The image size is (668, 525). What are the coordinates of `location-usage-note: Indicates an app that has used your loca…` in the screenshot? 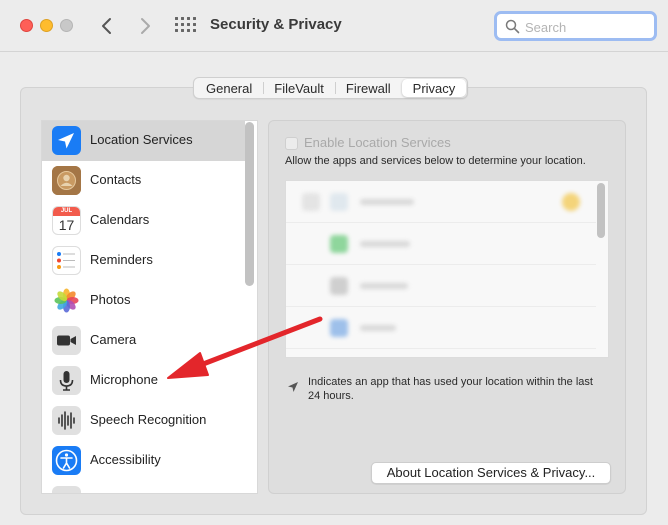 It's located at (450, 389).